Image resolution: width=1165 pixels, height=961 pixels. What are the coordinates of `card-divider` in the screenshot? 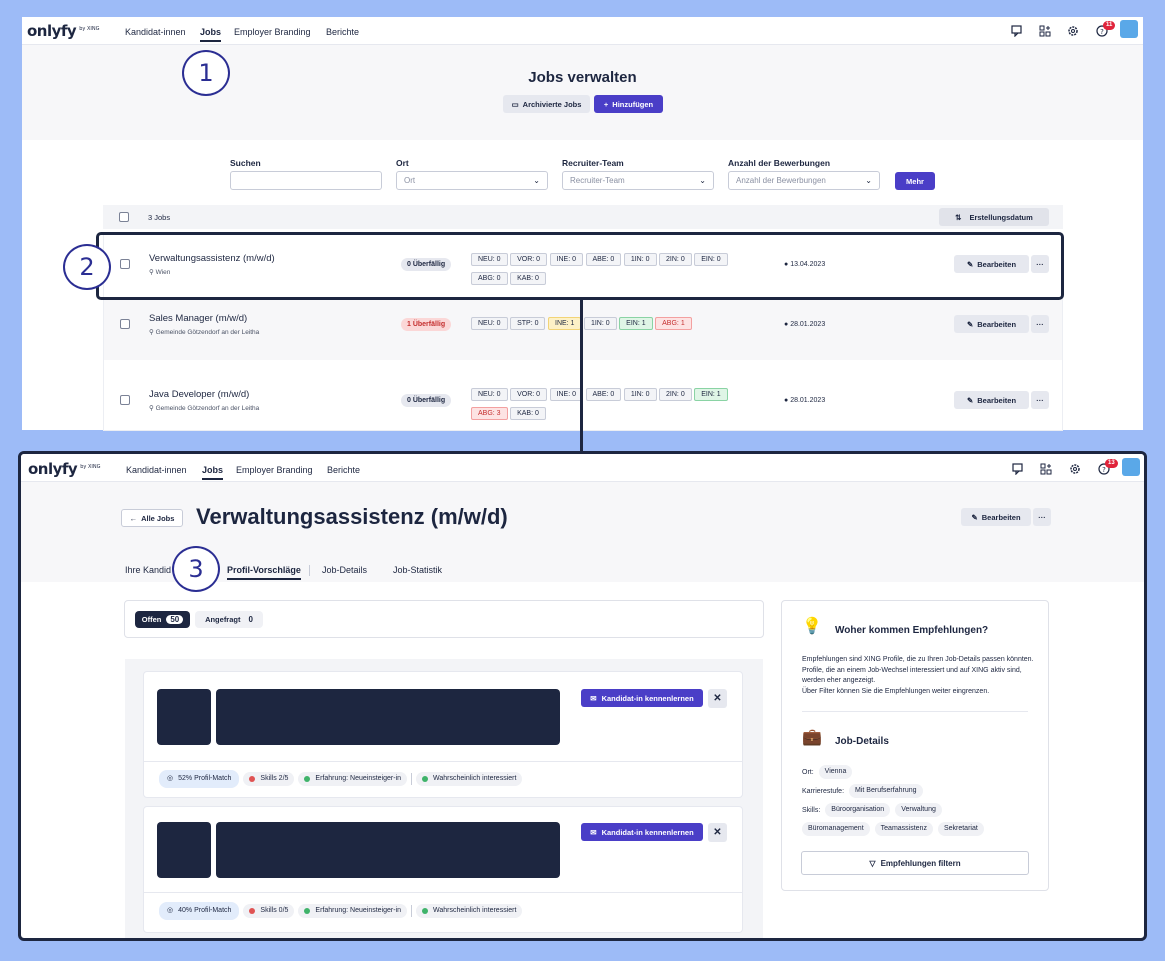 It's located at (443, 892).